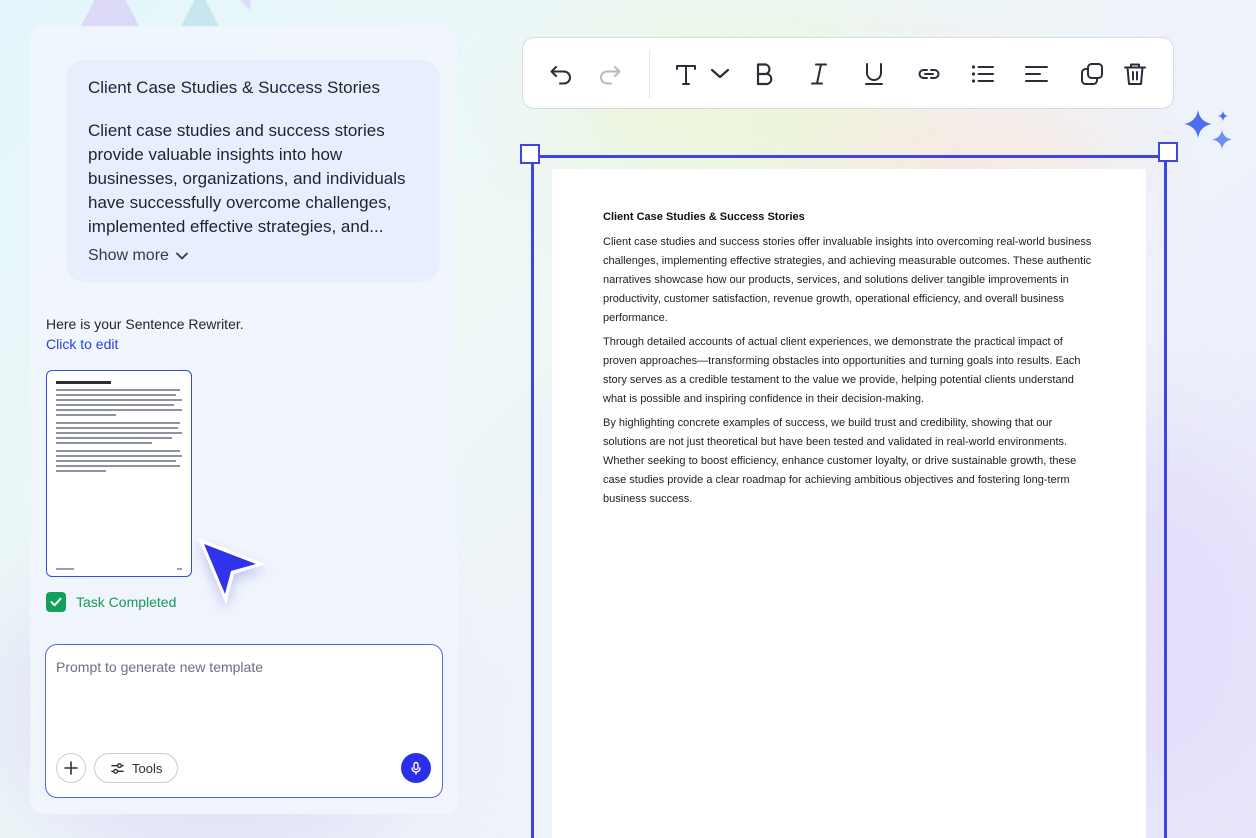 The image size is (1256, 838). I want to click on text-style-icon, so click(686, 75).